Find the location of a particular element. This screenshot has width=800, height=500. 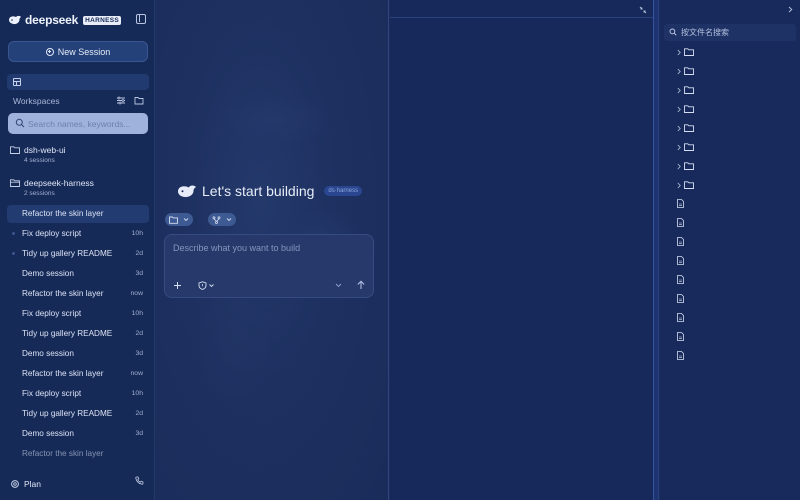

welcome-header: Let's start building ds·harness is located at coordinates (270, 191).